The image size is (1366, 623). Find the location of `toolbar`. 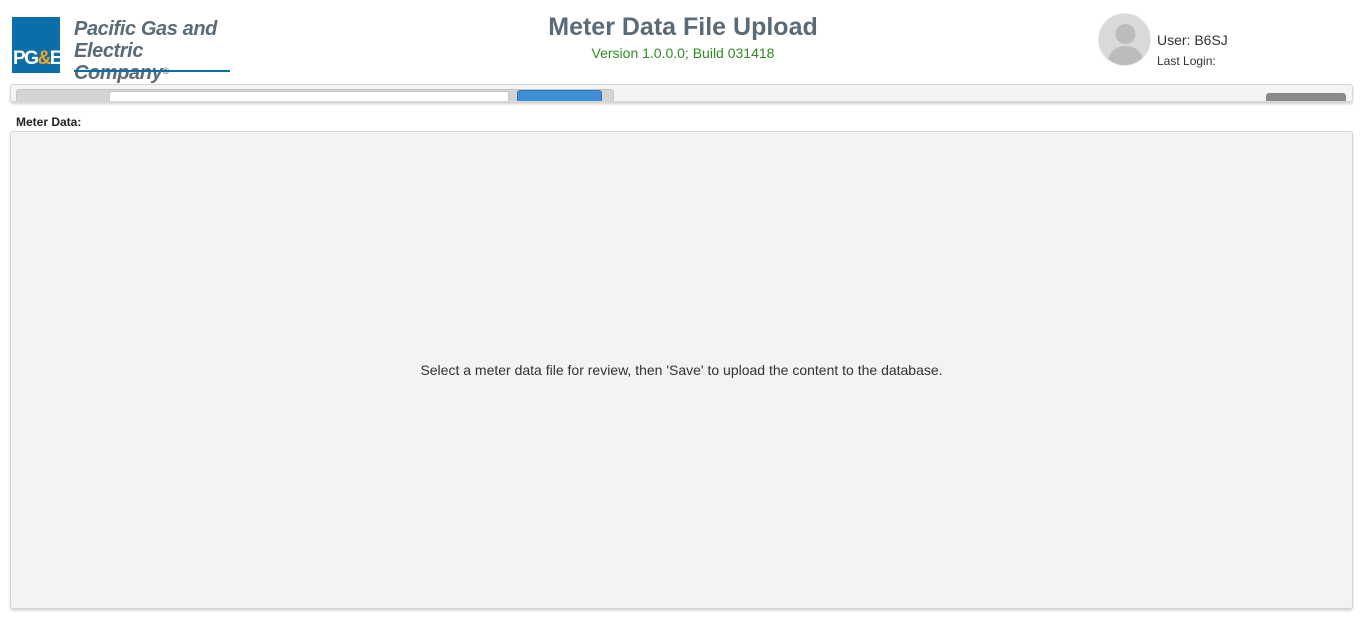

toolbar is located at coordinates (681, 93).